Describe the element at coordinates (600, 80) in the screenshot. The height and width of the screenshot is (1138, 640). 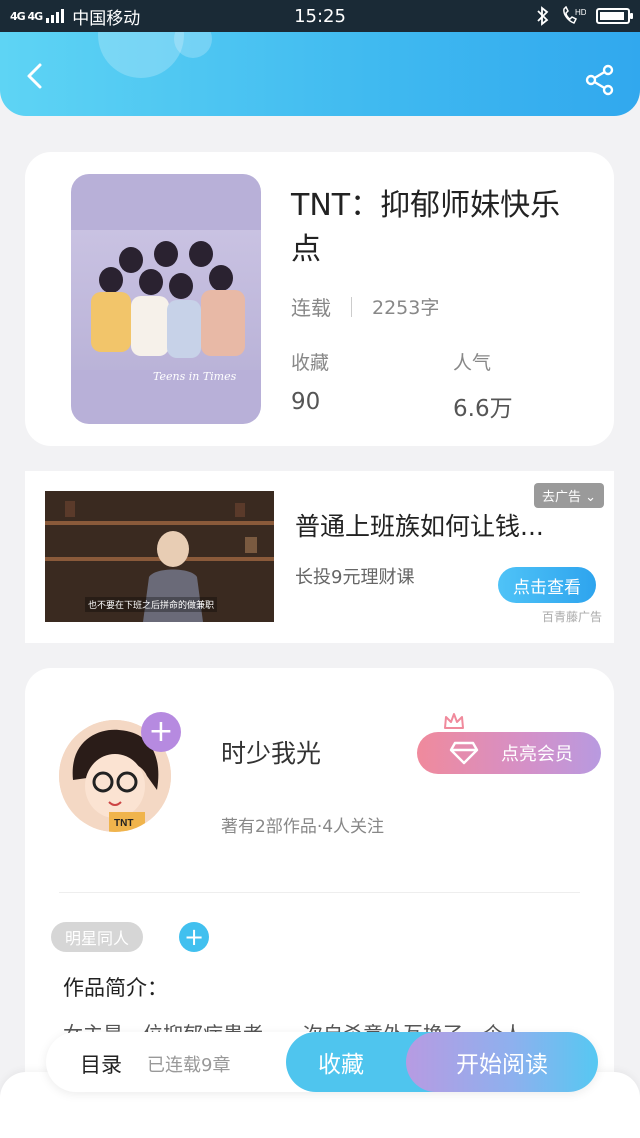
I see `share-icon` at that location.